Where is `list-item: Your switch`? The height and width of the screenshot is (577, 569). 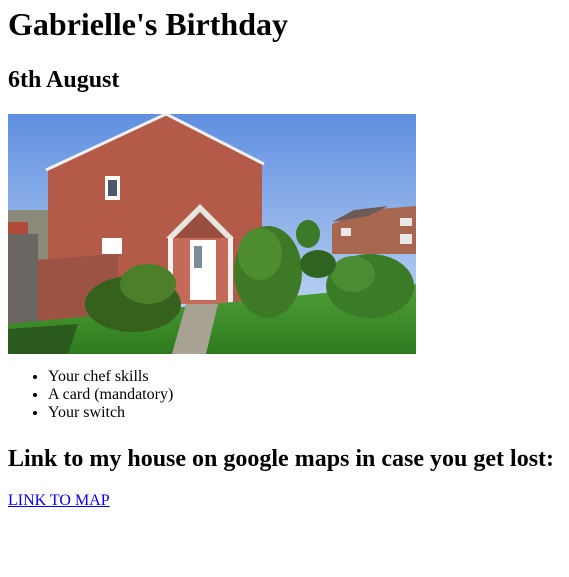 list-item: Your switch is located at coordinates (304, 413).